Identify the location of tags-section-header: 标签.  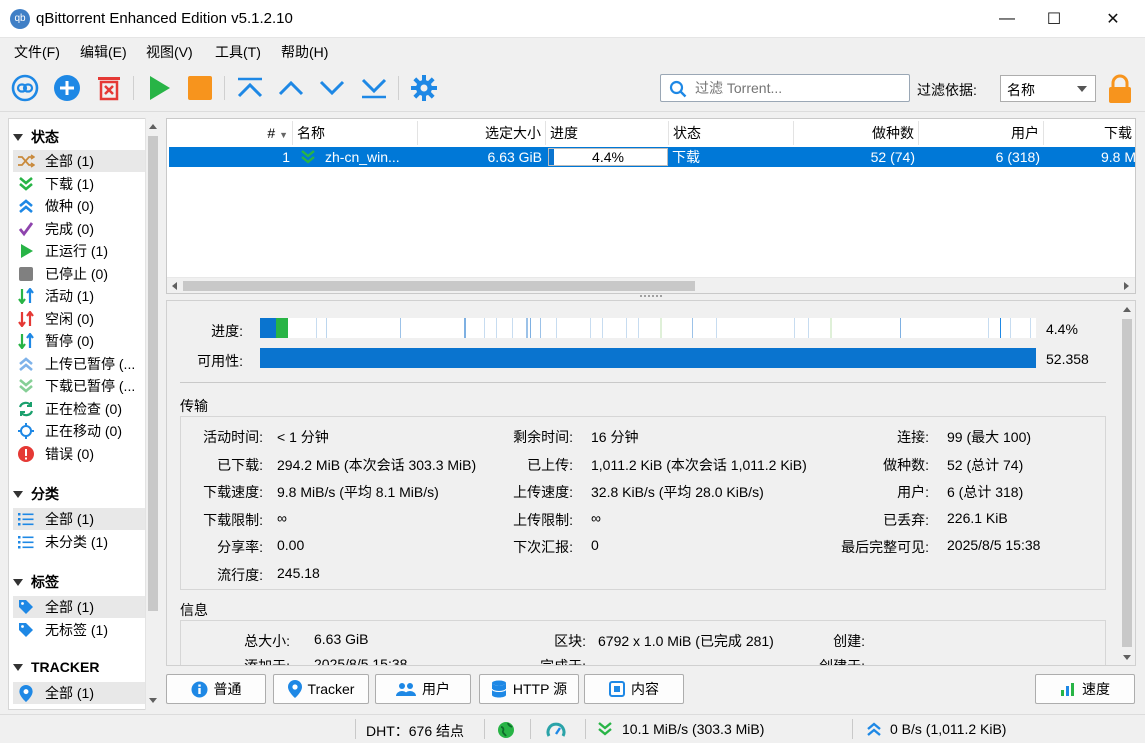
(36, 582).